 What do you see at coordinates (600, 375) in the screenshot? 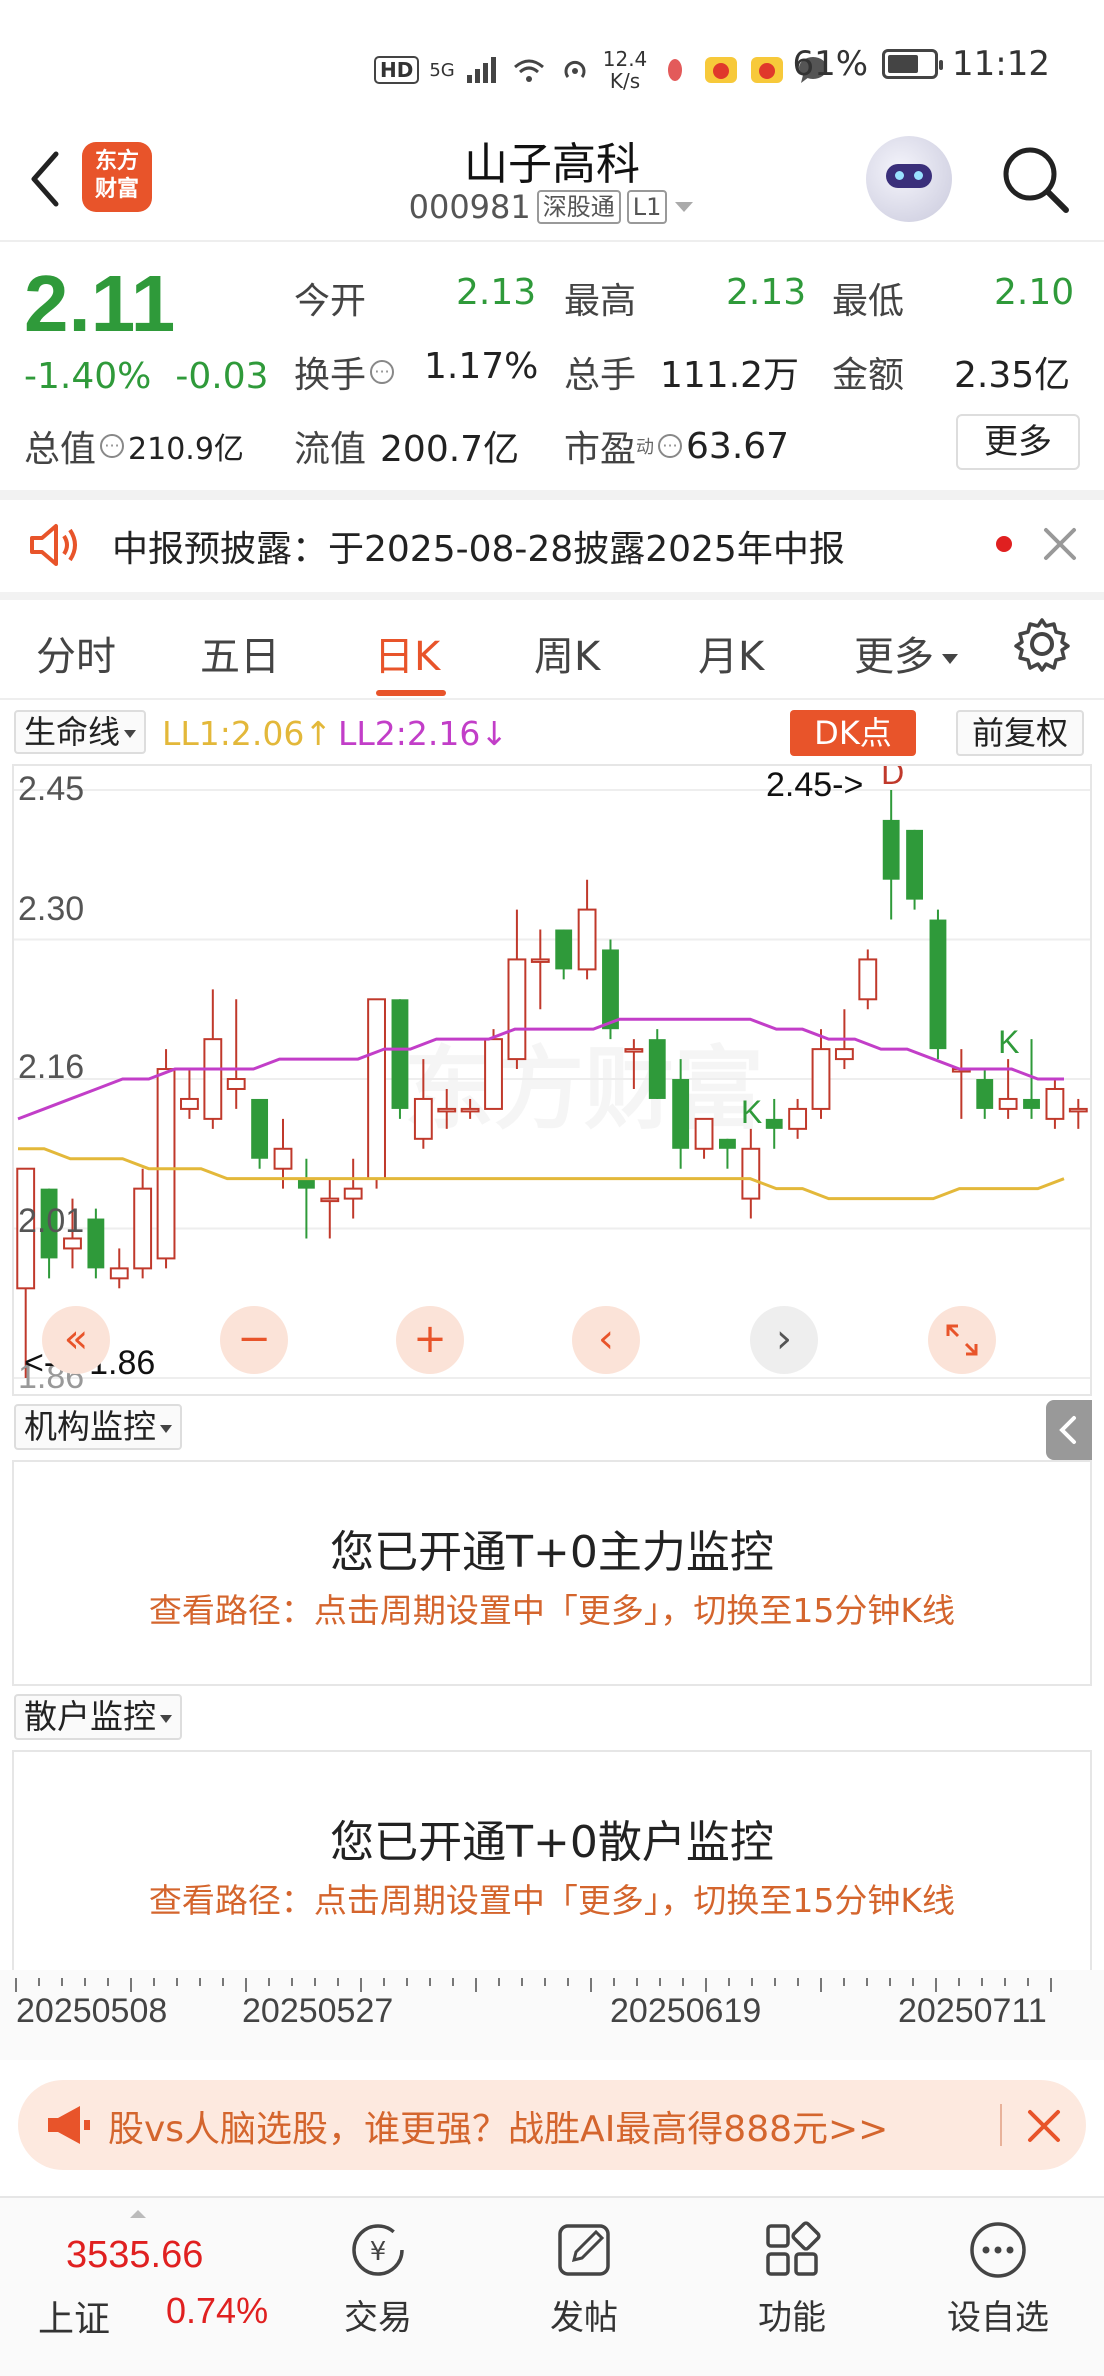
I see `volume-label: 总手` at bounding box center [600, 375].